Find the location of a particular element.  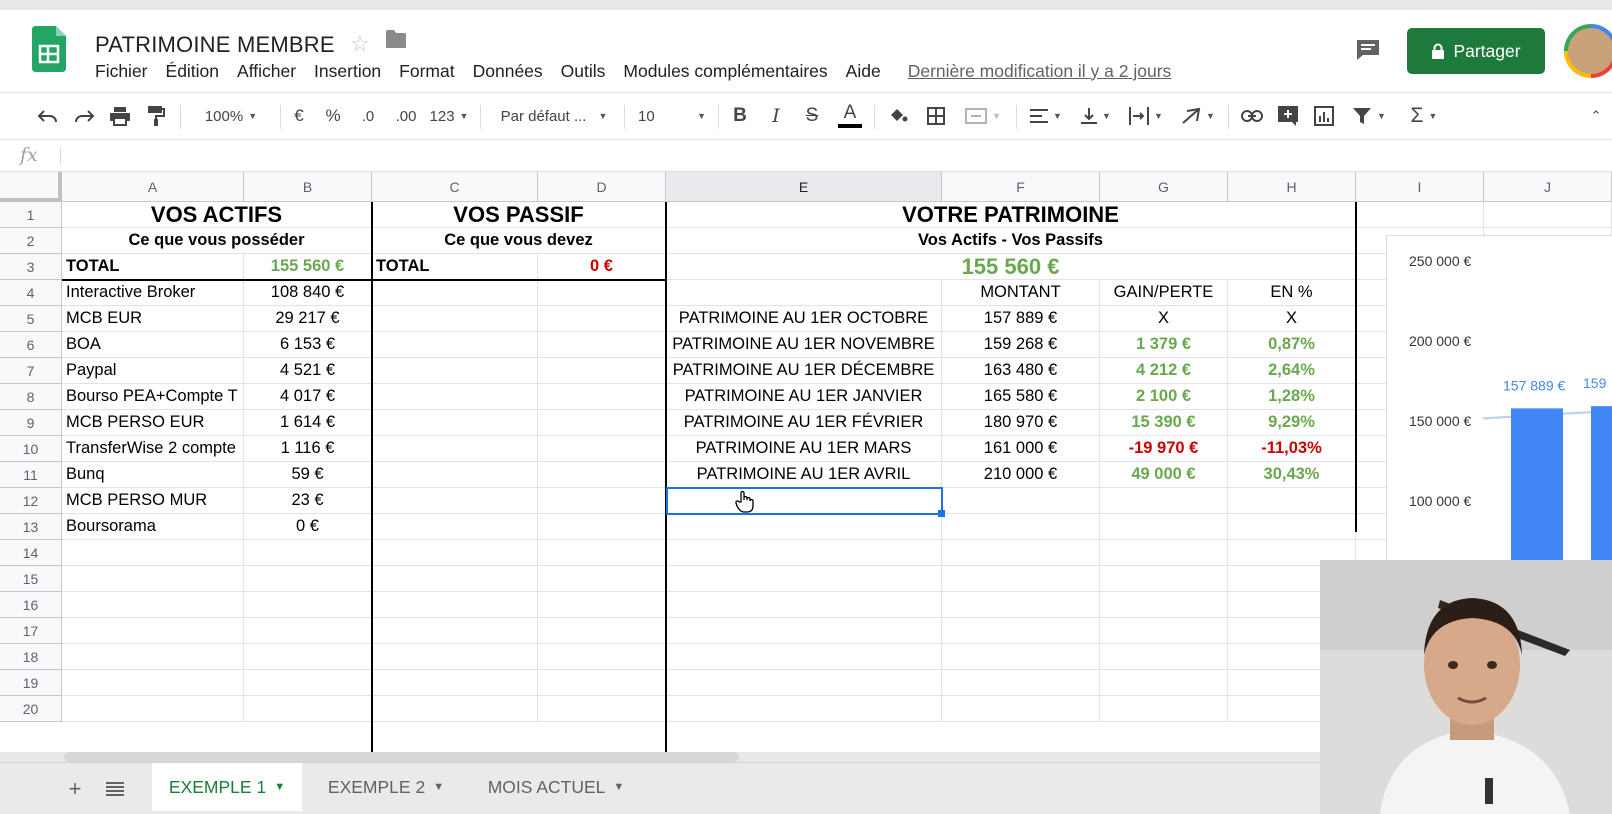

column-header-f: F is located at coordinates (1021, 187).